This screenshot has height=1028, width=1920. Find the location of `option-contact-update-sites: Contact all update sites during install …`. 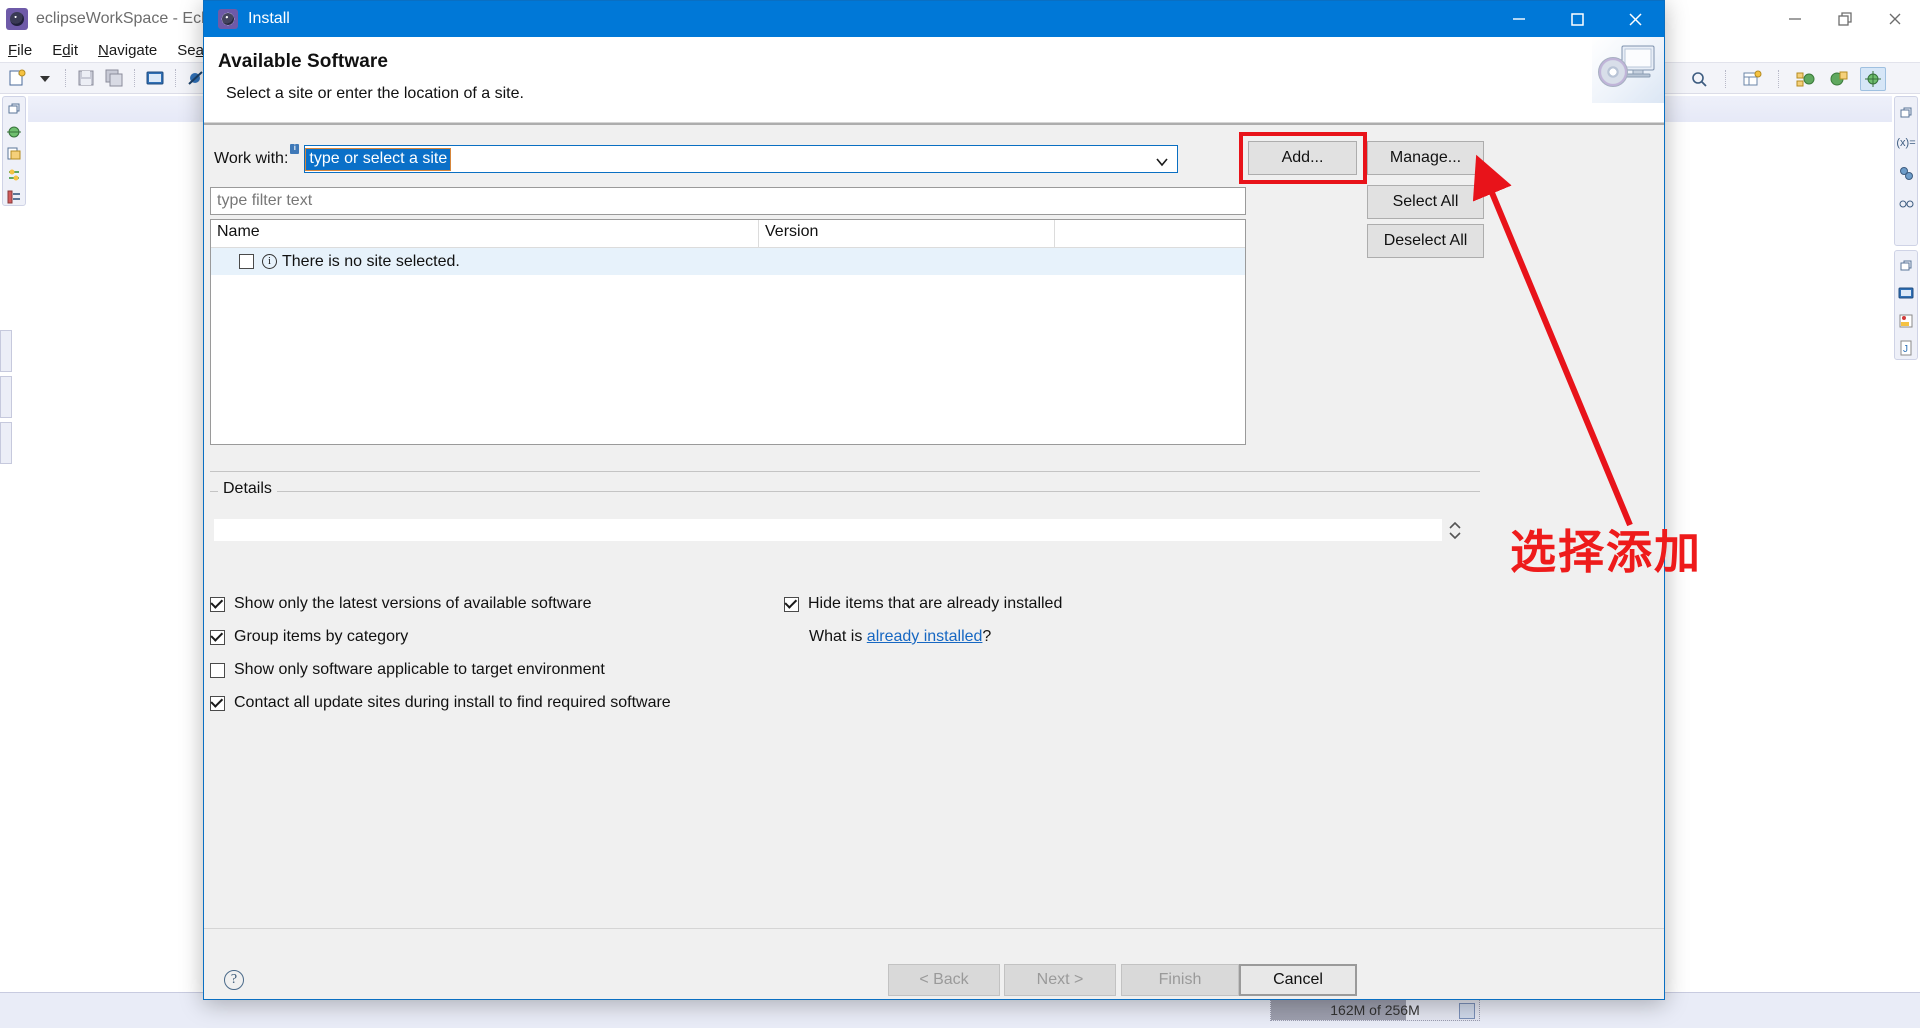

option-contact-update-sites: Contact all update sites during install … is located at coordinates (845, 703).